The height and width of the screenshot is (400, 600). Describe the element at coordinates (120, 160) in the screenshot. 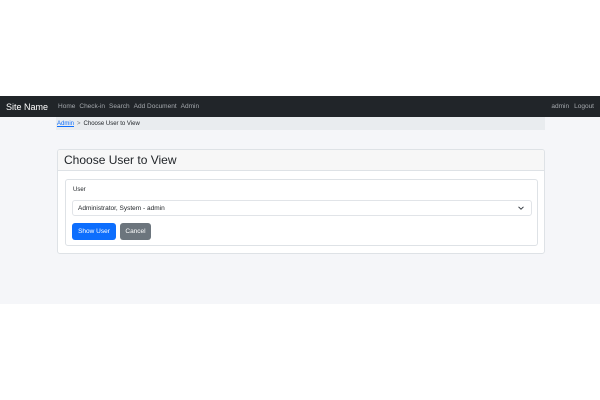

I see `page-title: Choose User to View` at that location.